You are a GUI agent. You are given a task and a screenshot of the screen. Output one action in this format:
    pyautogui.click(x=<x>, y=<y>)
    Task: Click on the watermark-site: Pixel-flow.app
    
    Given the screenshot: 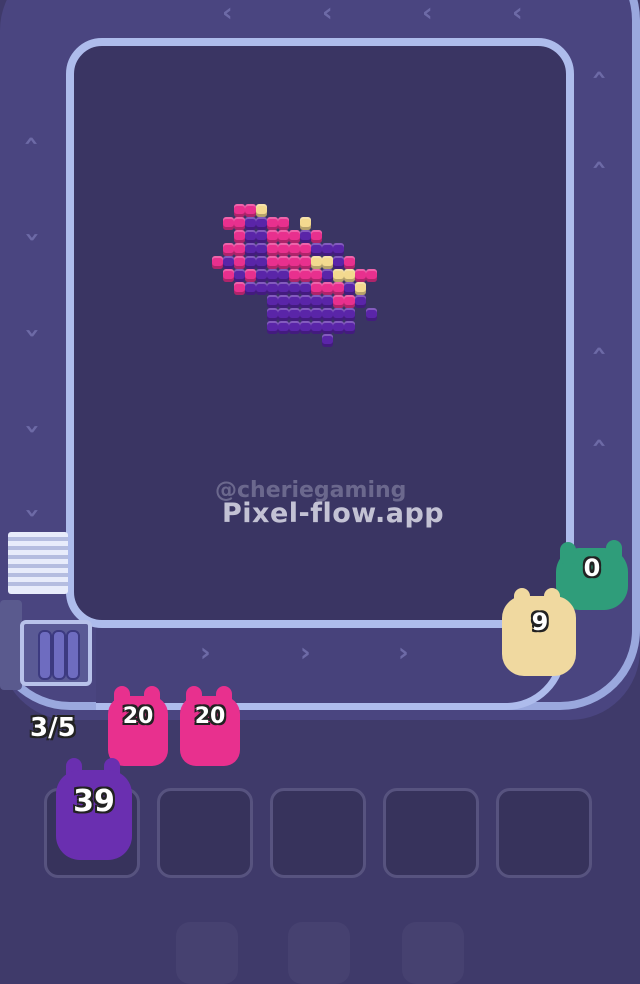 What is the action you would take?
    pyautogui.click(x=333, y=513)
    